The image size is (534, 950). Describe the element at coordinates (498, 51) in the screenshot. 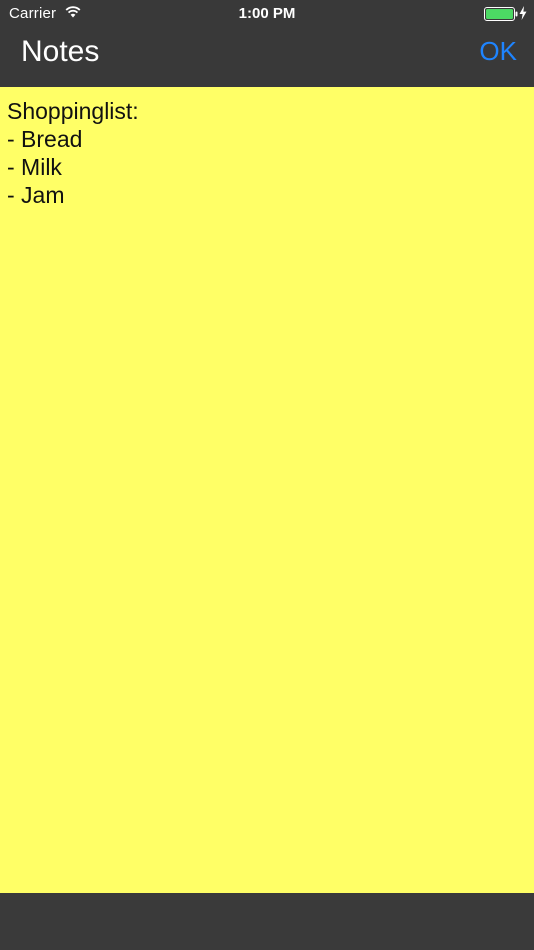

I see `ok-button: OK` at that location.